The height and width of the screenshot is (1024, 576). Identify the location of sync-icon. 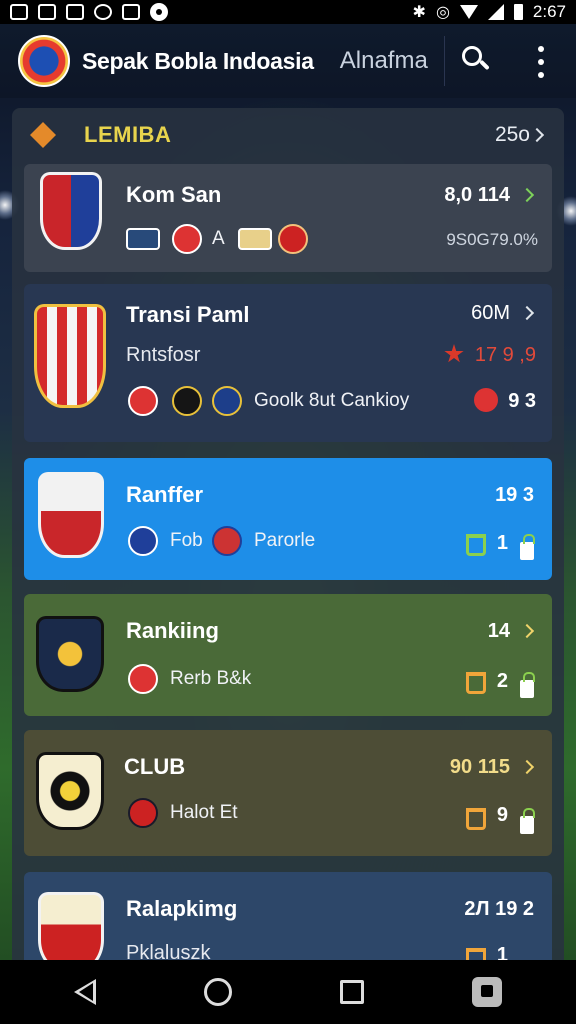
(103, 12).